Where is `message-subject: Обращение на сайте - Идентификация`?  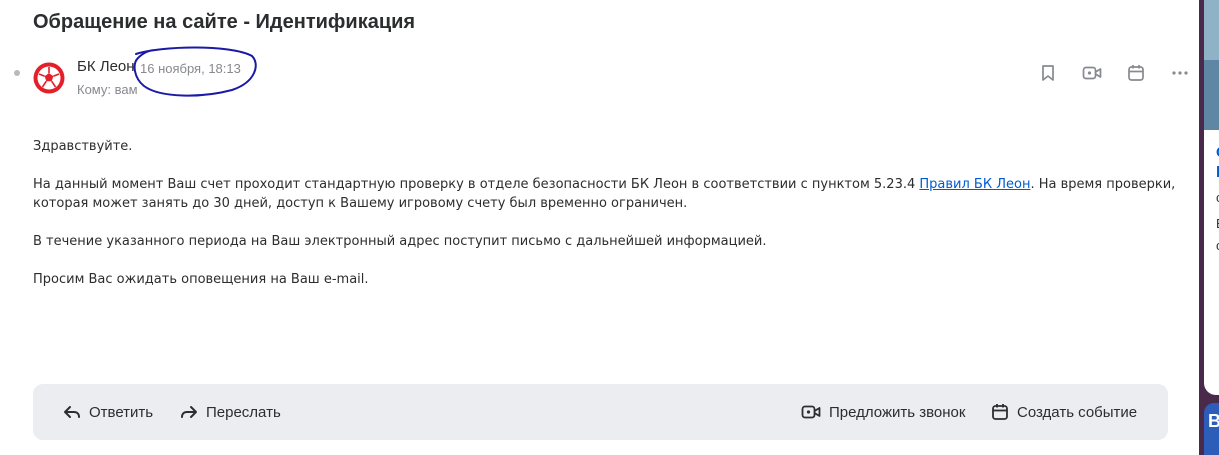 message-subject: Обращение на сайте - Идентификация is located at coordinates (224, 22).